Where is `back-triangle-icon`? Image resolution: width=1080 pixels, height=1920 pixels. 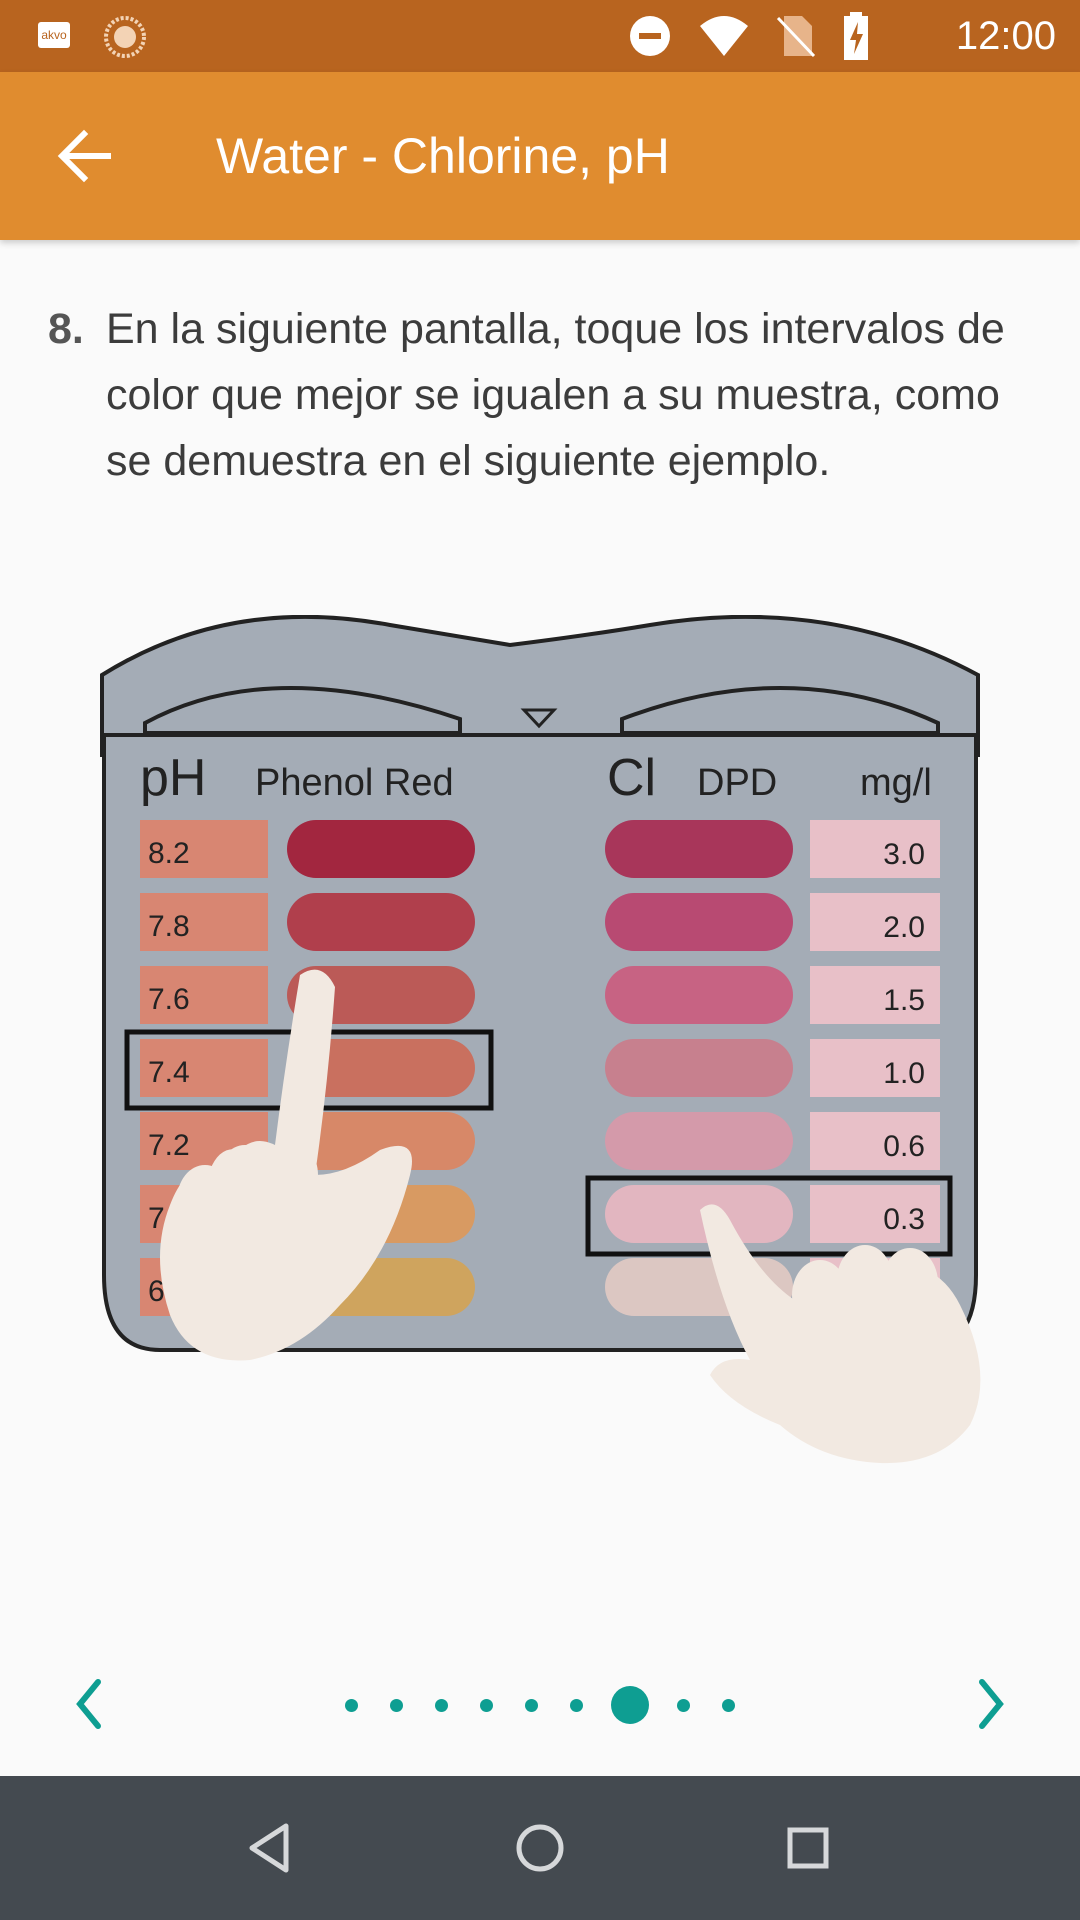 back-triangle-icon is located at coordinates (270, 1848).